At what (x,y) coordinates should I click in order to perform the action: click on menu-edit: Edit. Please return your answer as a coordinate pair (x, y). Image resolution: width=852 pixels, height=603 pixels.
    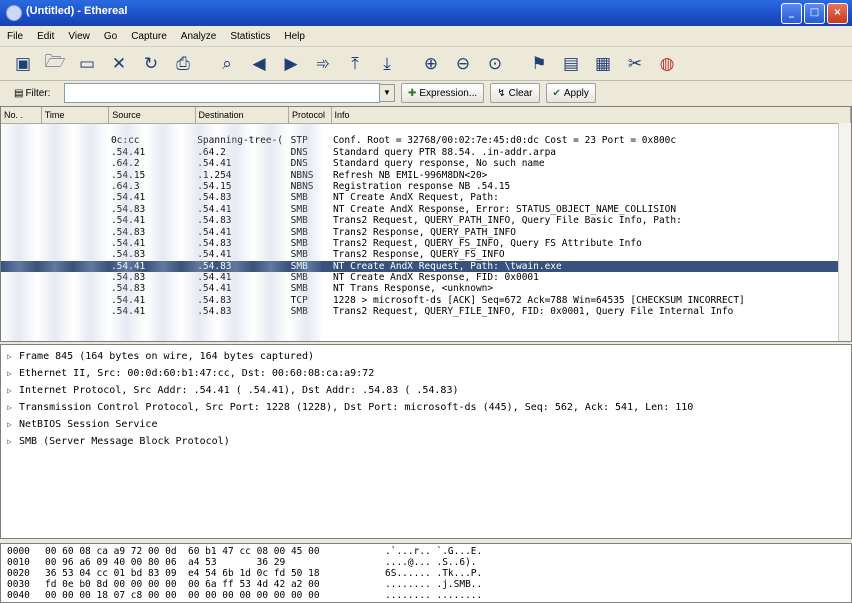
    Looking at the image, I should click on (45, 36).